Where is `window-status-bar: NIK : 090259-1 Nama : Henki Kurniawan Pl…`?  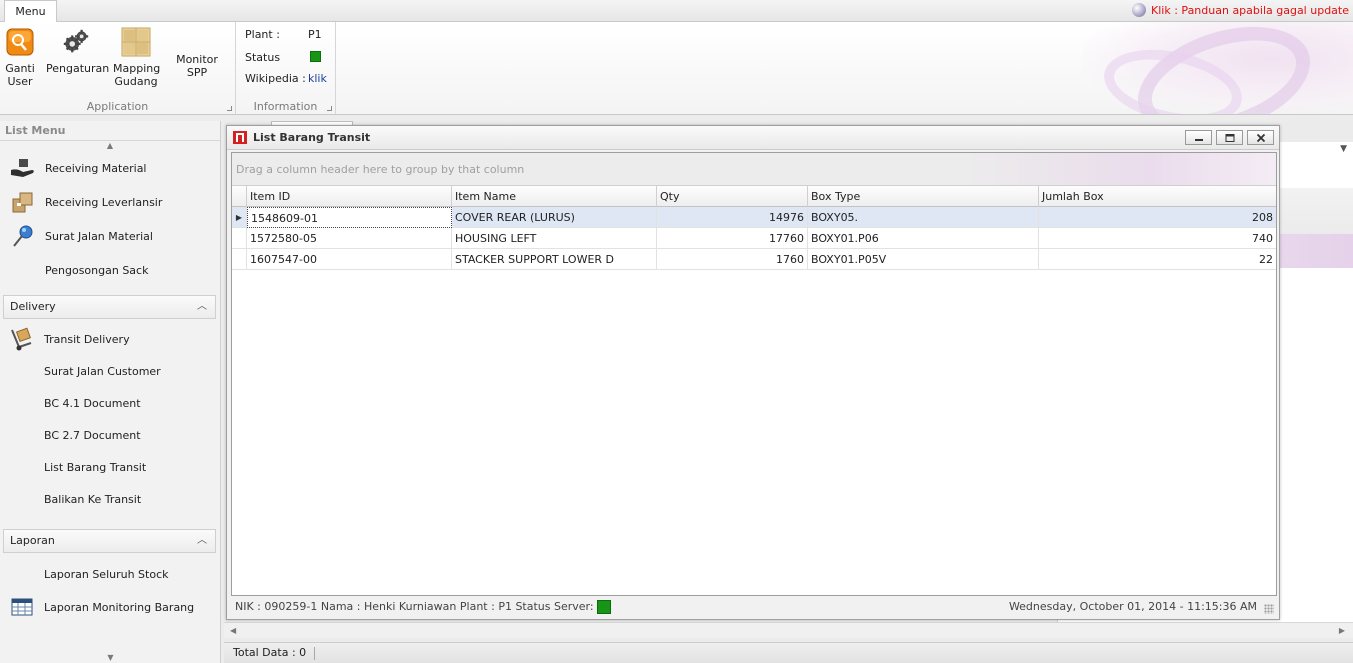
window-status-bar: NIK : 090259-1 Nama : Henki Kurniawan Pl… is located at coordinates (754, 607).